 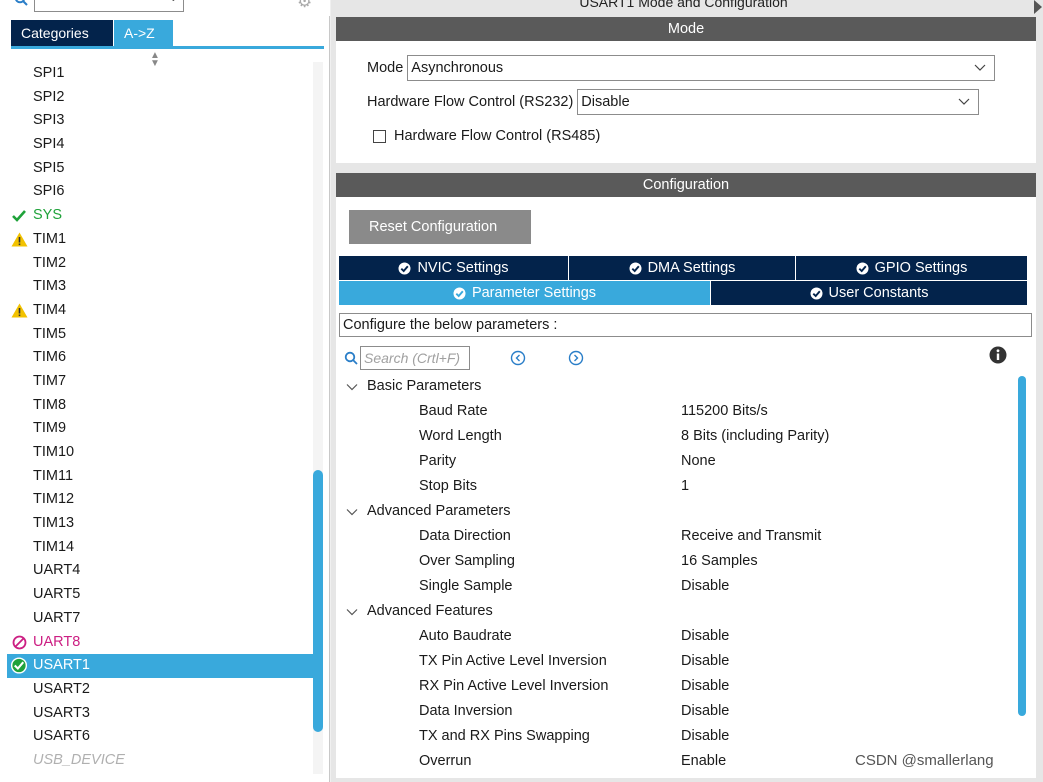 I want to click on sidebar-item-uart4: UART4, so click(x=160, y=571).